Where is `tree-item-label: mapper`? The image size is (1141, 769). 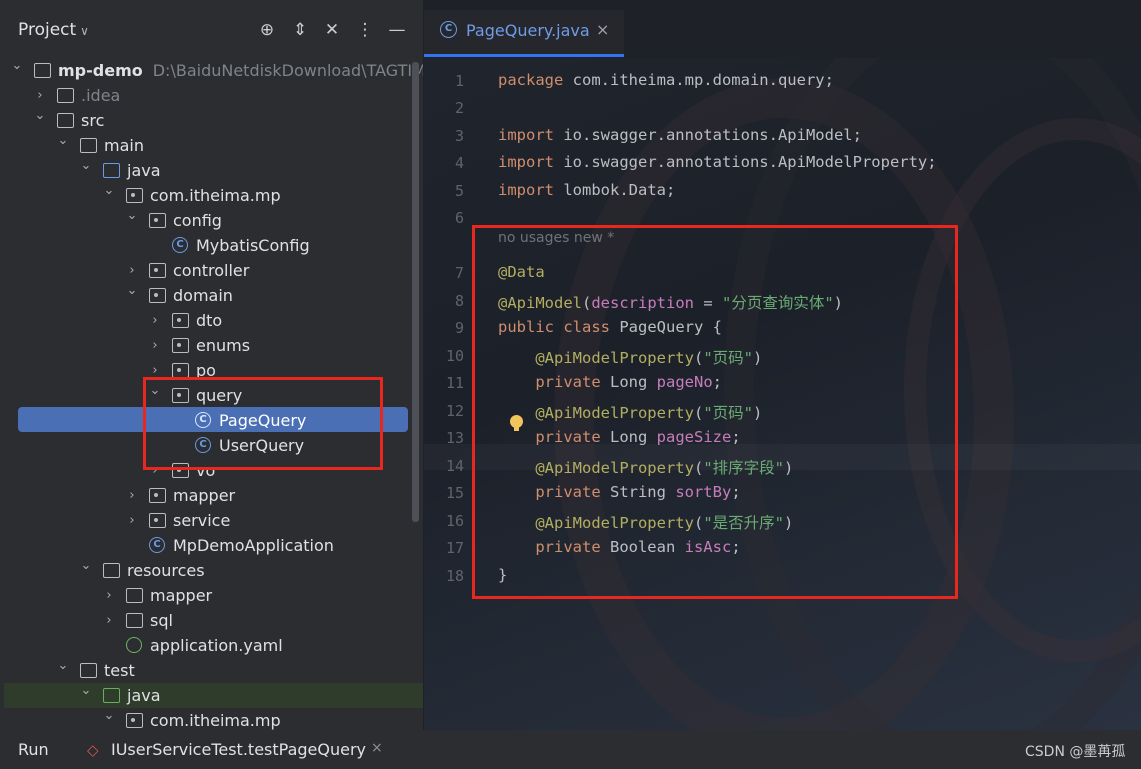 tree-item-label: mapper is located at coordinates (181, 595).